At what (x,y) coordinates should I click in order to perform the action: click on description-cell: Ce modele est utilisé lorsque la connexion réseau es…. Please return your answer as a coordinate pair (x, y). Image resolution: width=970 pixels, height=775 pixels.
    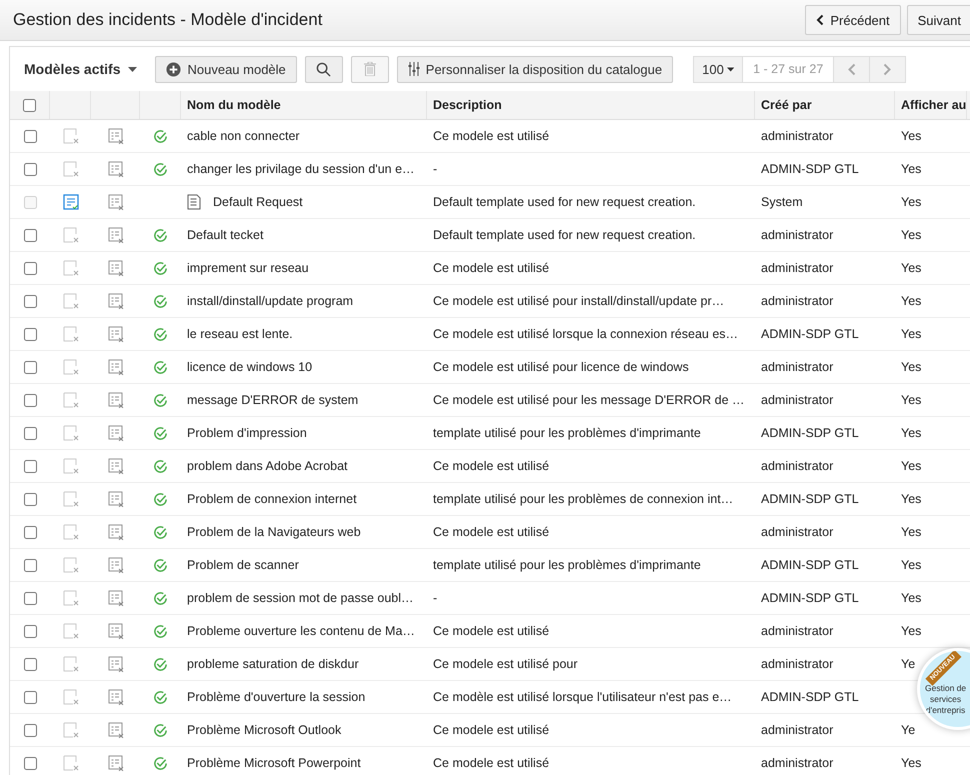
    Looking at the image, I should click on (585, 334).